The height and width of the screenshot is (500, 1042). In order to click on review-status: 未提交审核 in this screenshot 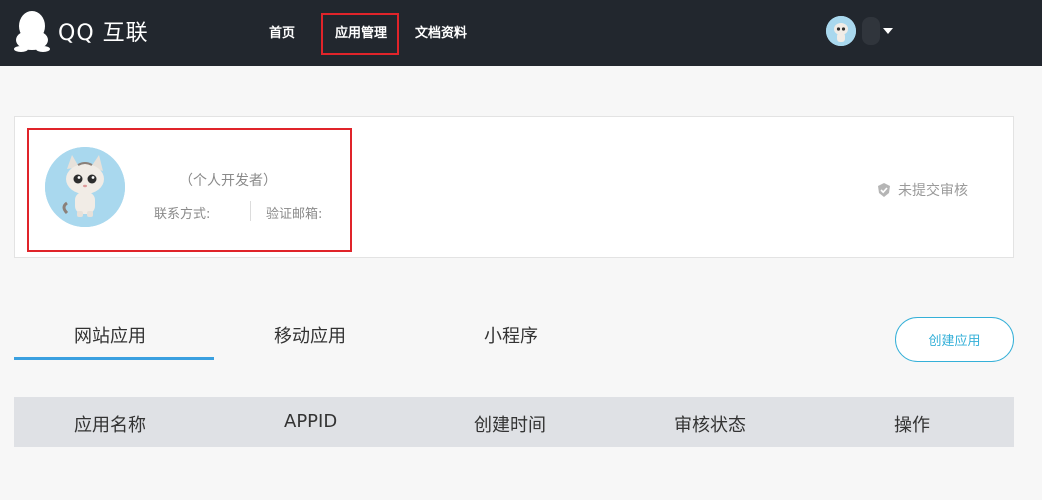, I will do `click(922, 190)`.